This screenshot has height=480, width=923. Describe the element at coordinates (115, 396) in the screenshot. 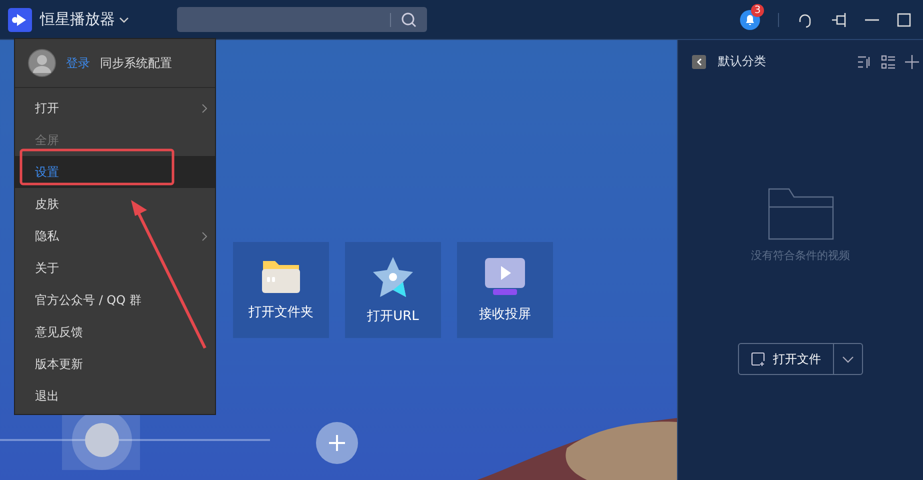

I see `menu-item: 退出` at that location.